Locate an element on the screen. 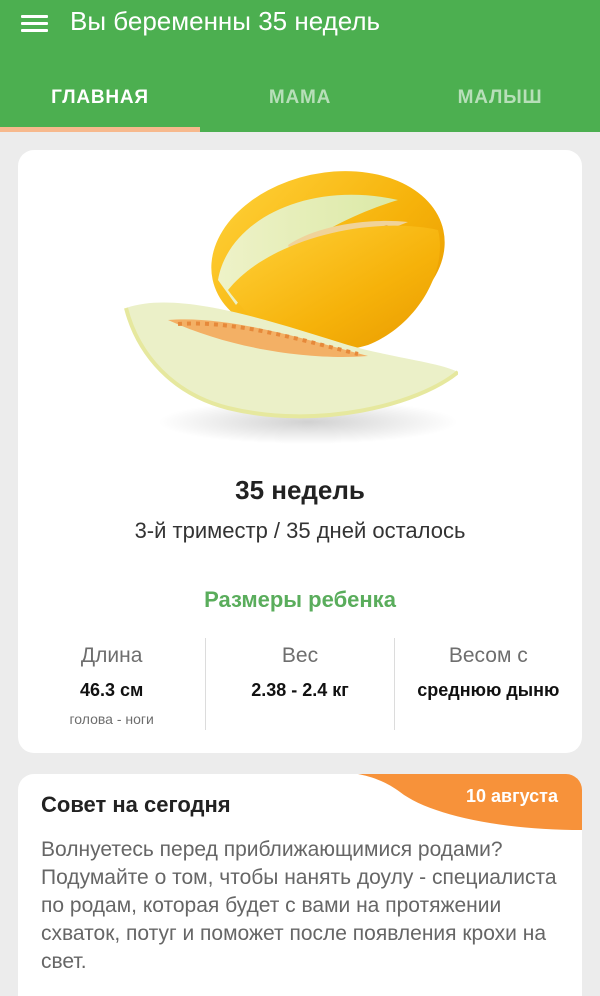  tab-baby: МАЛЫШ is located at coordinates (500, 104).